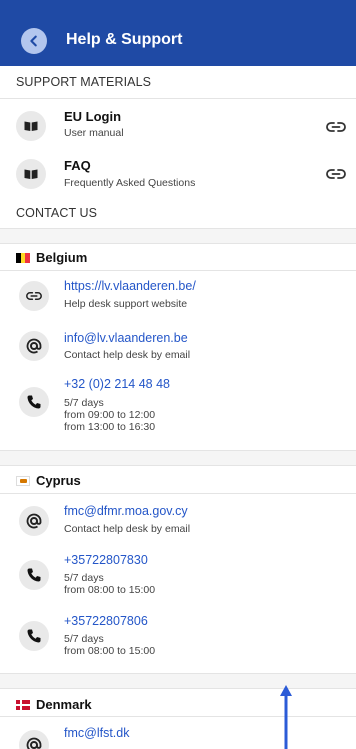 The width and height of the screenshot is (356, 749). I want to click on country-header-belgium: Belgium, so click(51, 257).